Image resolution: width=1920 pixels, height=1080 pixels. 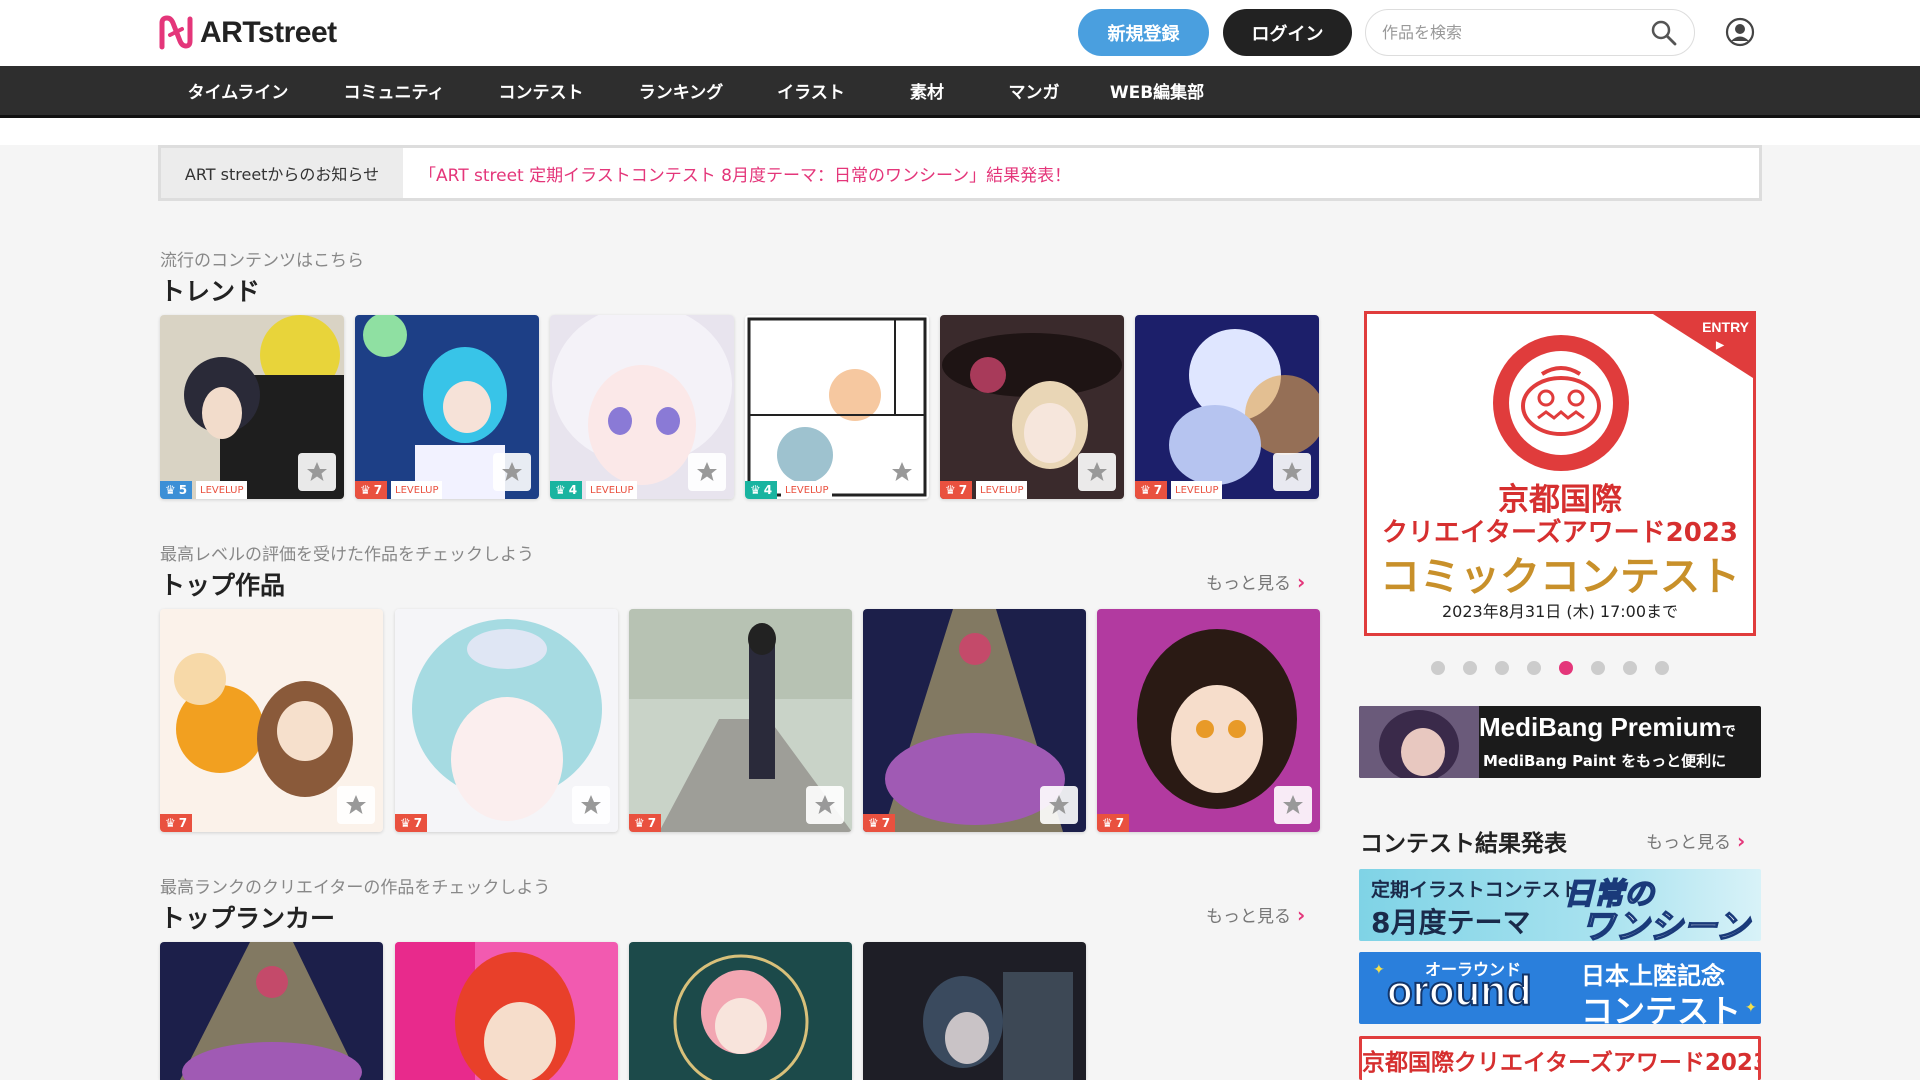 I want to click on rank-badge: ♛ 5, so click(x=176, y=490).